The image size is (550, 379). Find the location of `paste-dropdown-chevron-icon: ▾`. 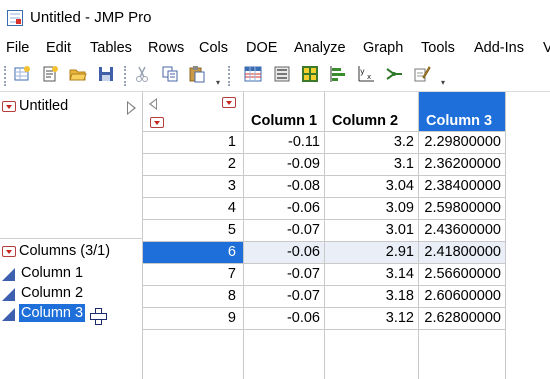

paste-dropdown-chevron-icon: ▾ is located at coordinates (218, 82).